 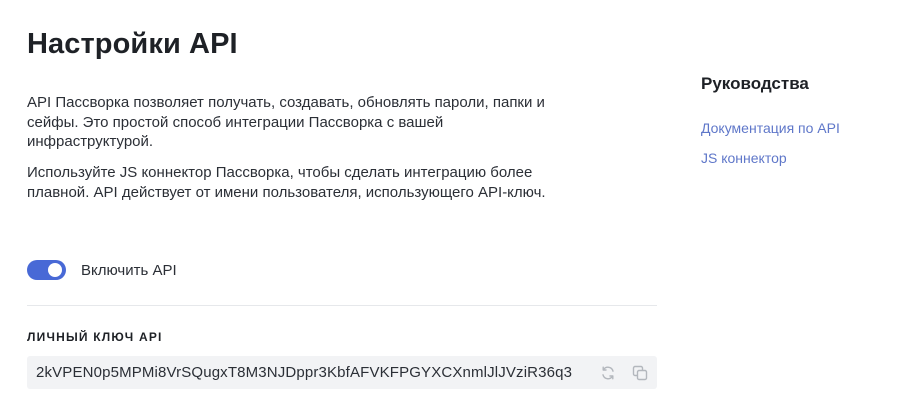 What do you see at coordinates (770, 128) in the screenshot?
I see `api-documentation-link: Документация по API` at bounding box center [770, 128].